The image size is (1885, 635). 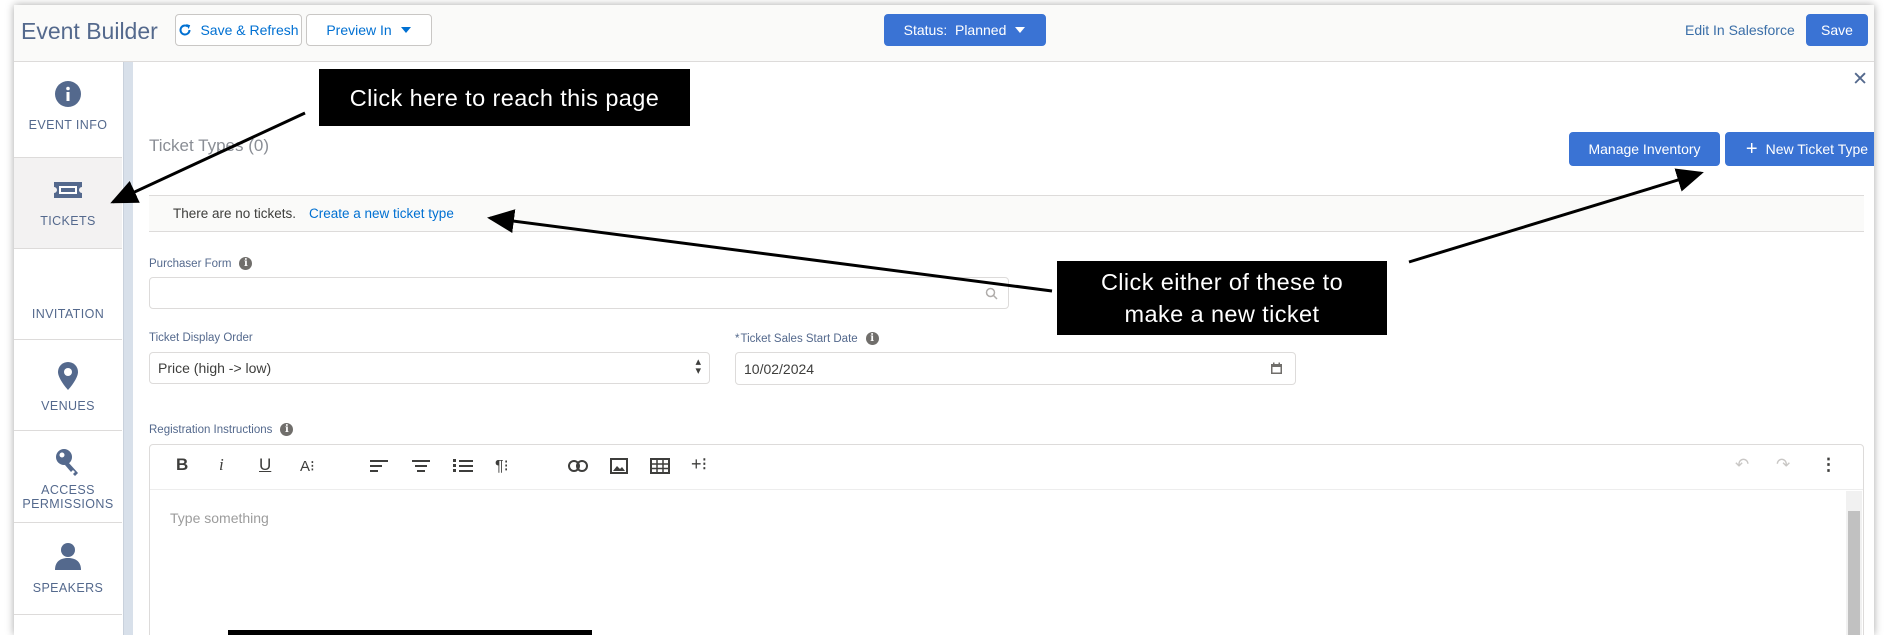 What do you see at coordinates (1556, 216) in the screenshot?
I see `arrow-to-new-ticket-button` at bounding box center [1556, 216].